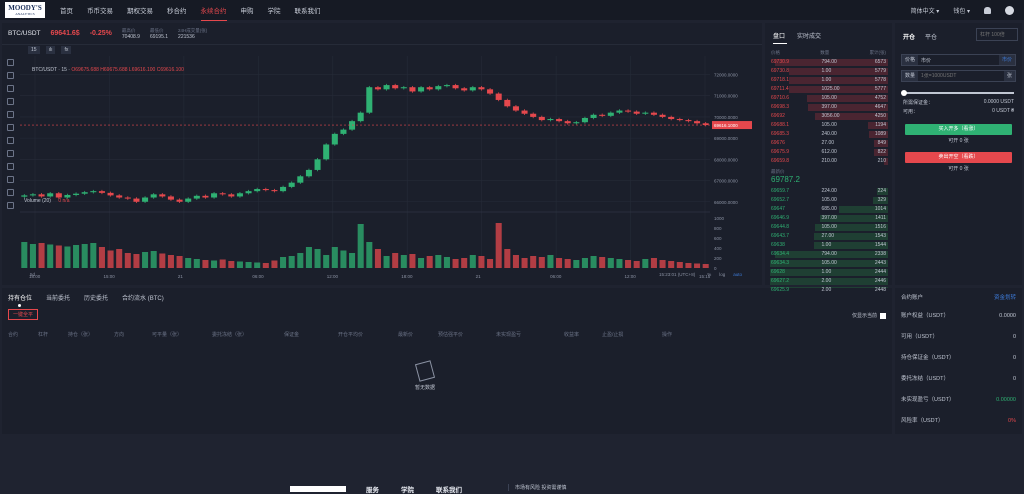 The height and width of the screenshot is (494, 1024). What do you see at coordinates (780, 37) in the screenshot?
I see `tab-orderbook: 盘口` at bounding box center [780, 37].